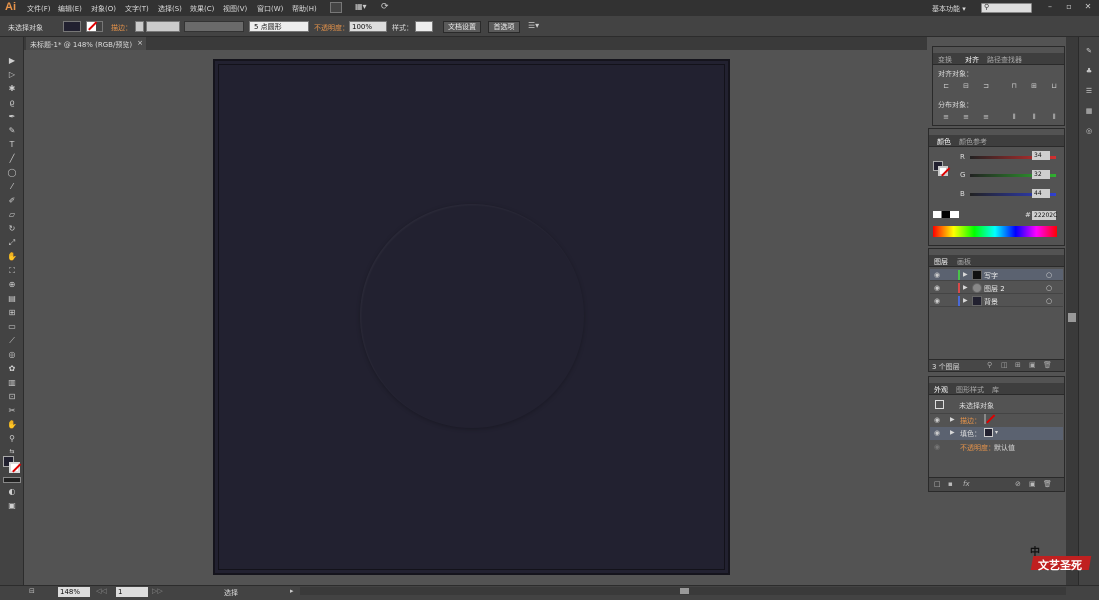  I want to click on line-tool-icon: ╱, so click(12, 158).